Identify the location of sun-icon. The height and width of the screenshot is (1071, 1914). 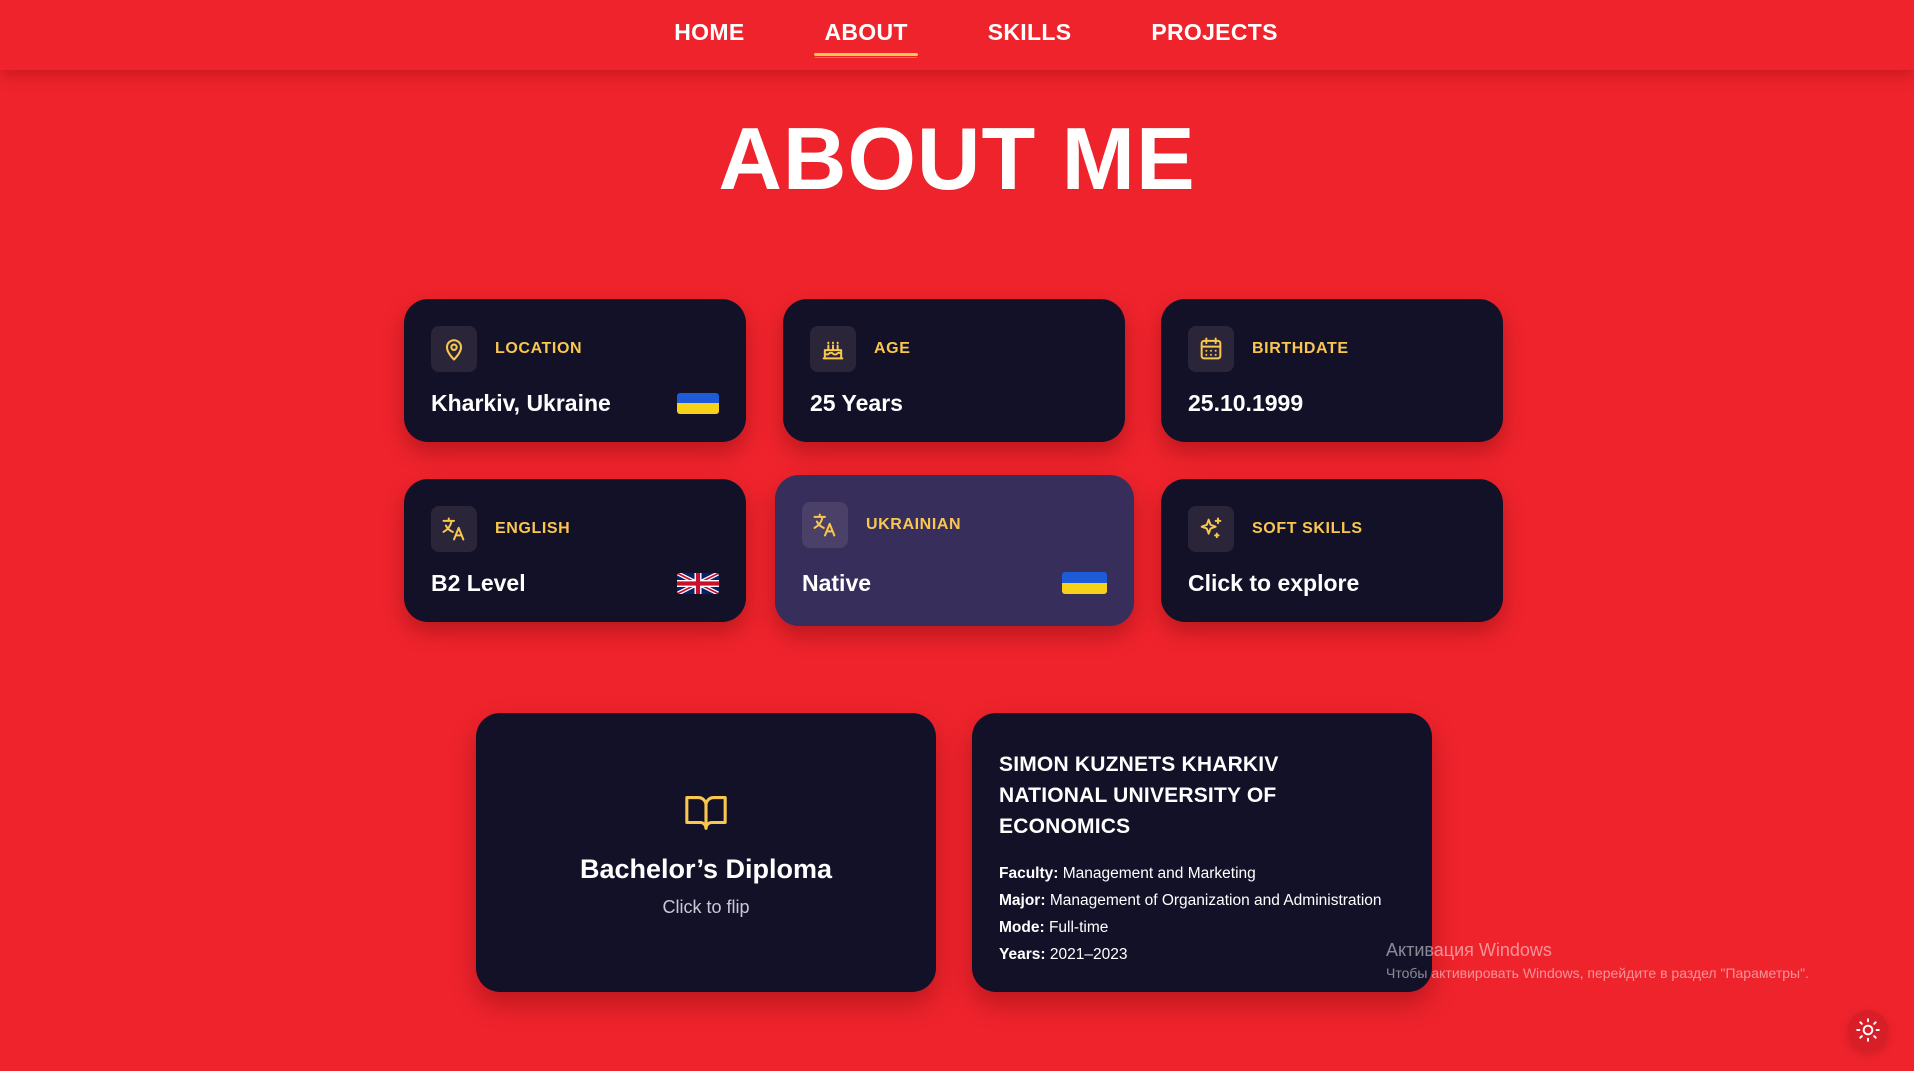
(1868, 1030).